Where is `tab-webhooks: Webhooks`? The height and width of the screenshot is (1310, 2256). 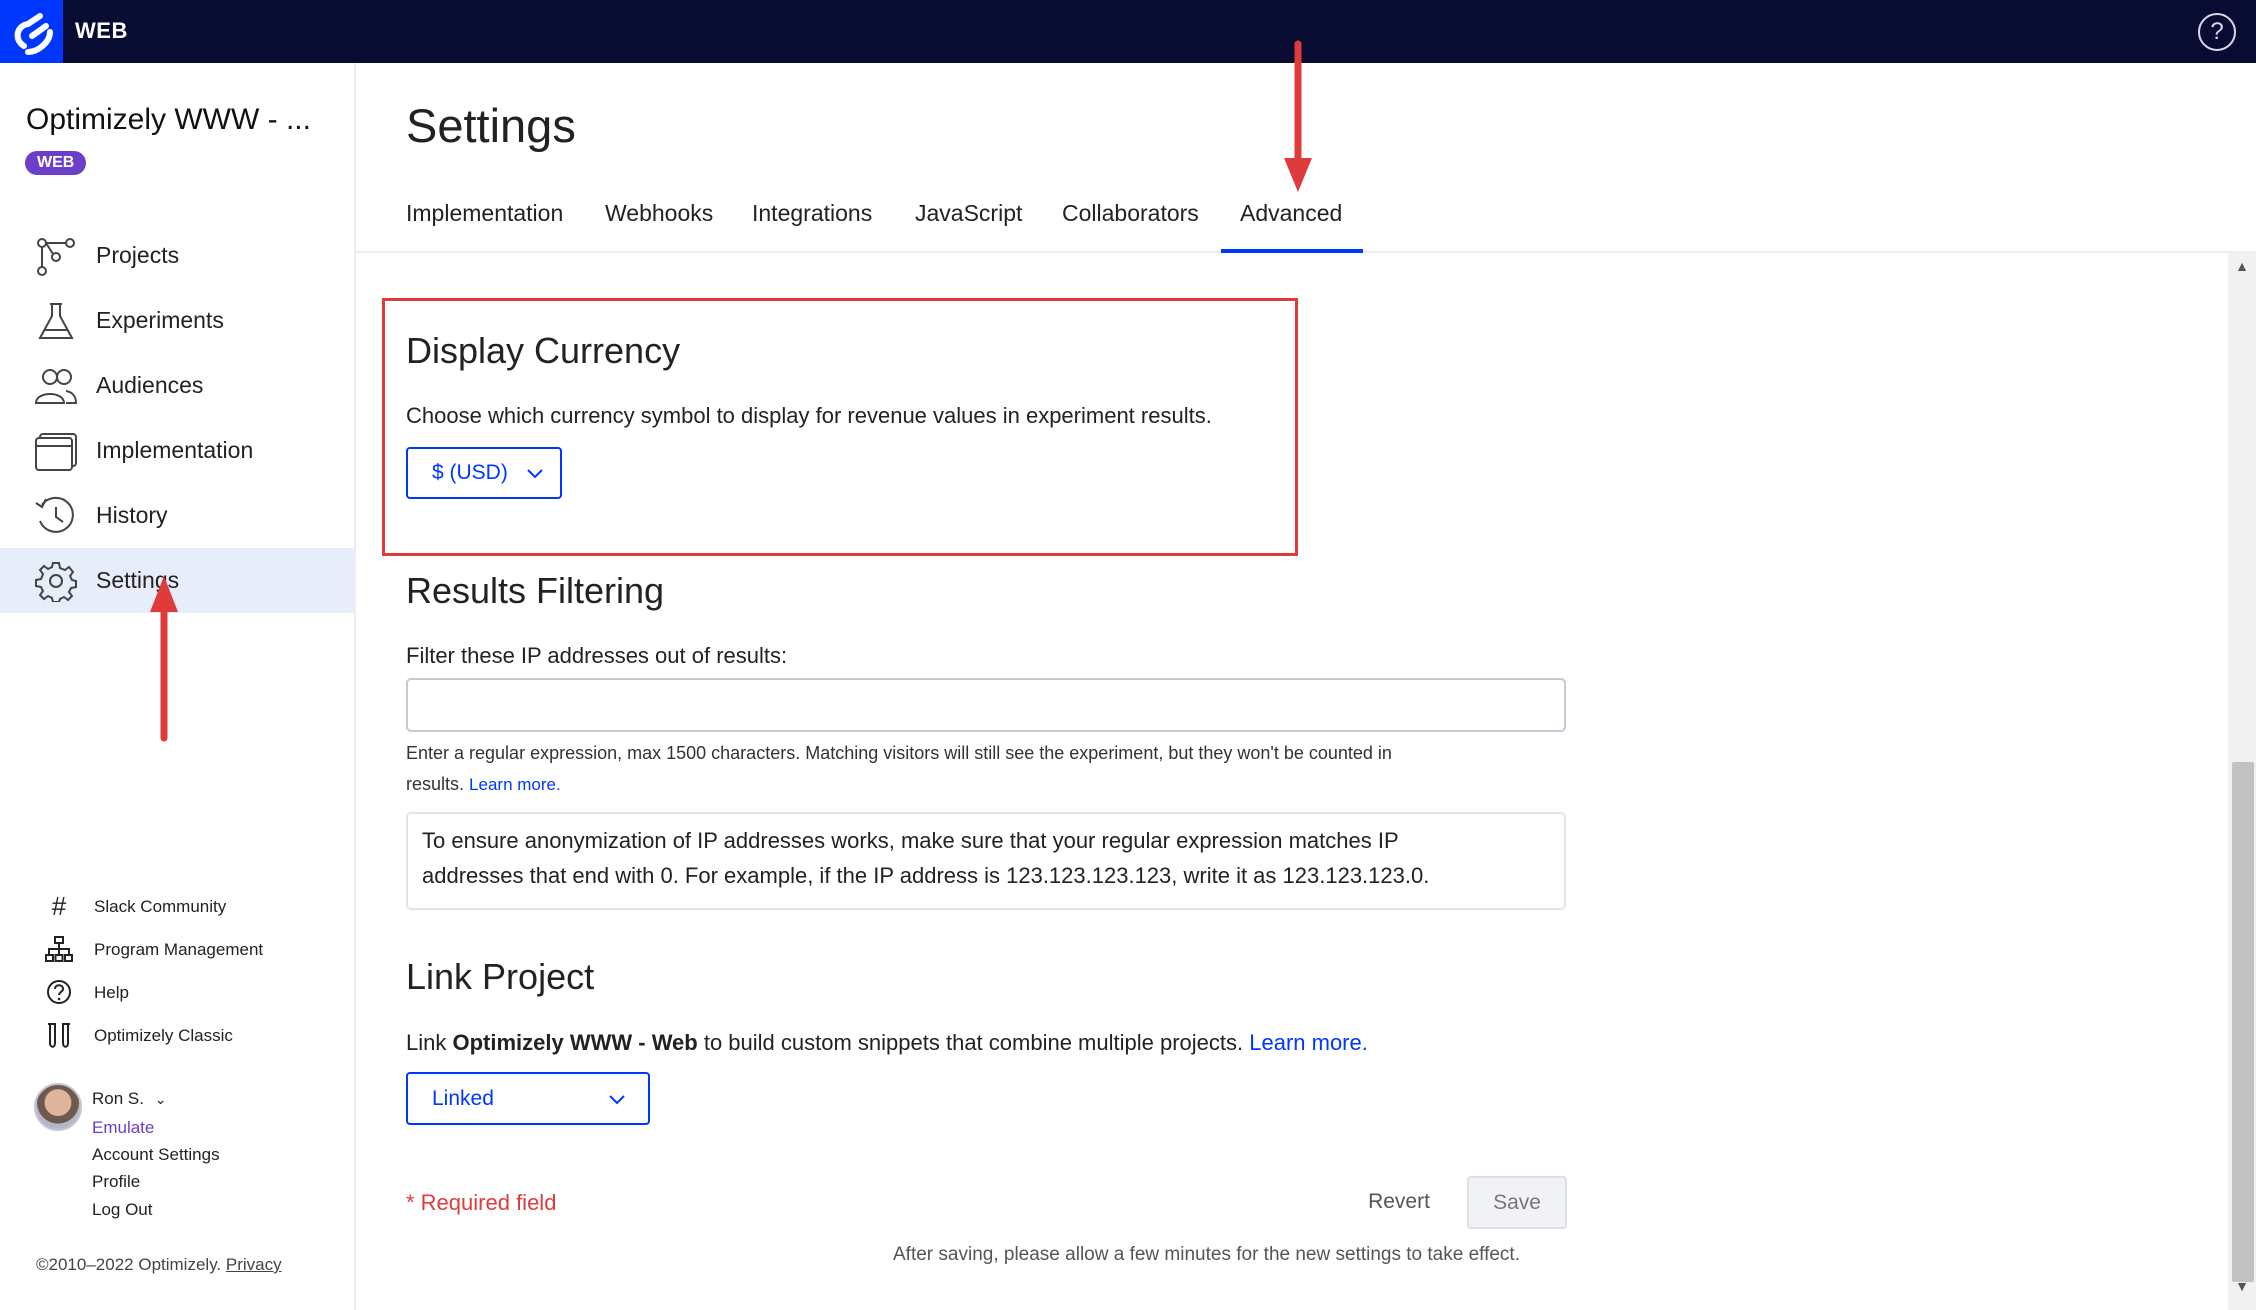 tab-webhooks: Webhooks is located at coordinates (659, 213).